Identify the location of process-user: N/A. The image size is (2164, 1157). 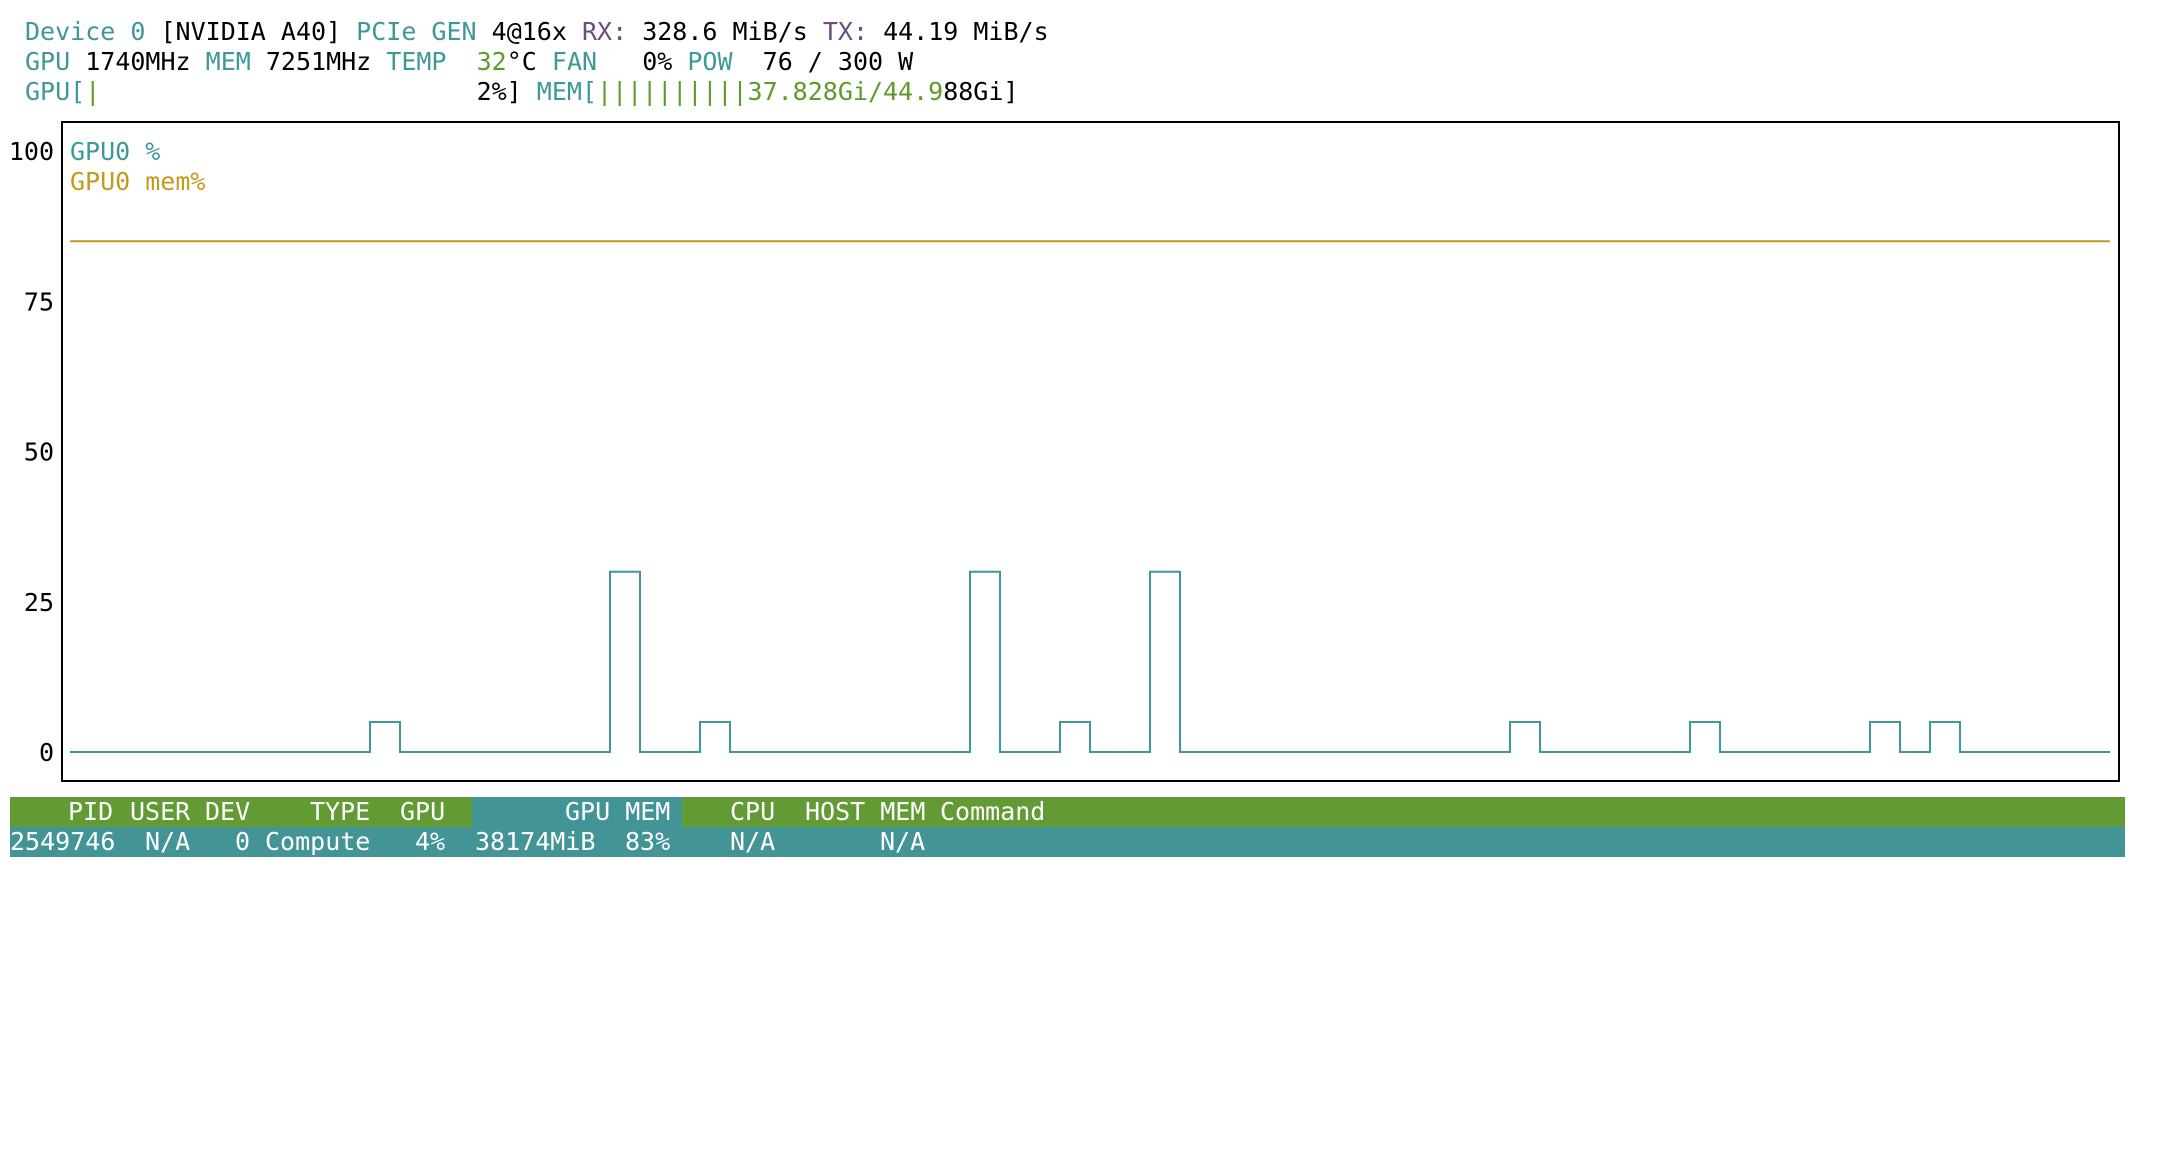
(168, 841).